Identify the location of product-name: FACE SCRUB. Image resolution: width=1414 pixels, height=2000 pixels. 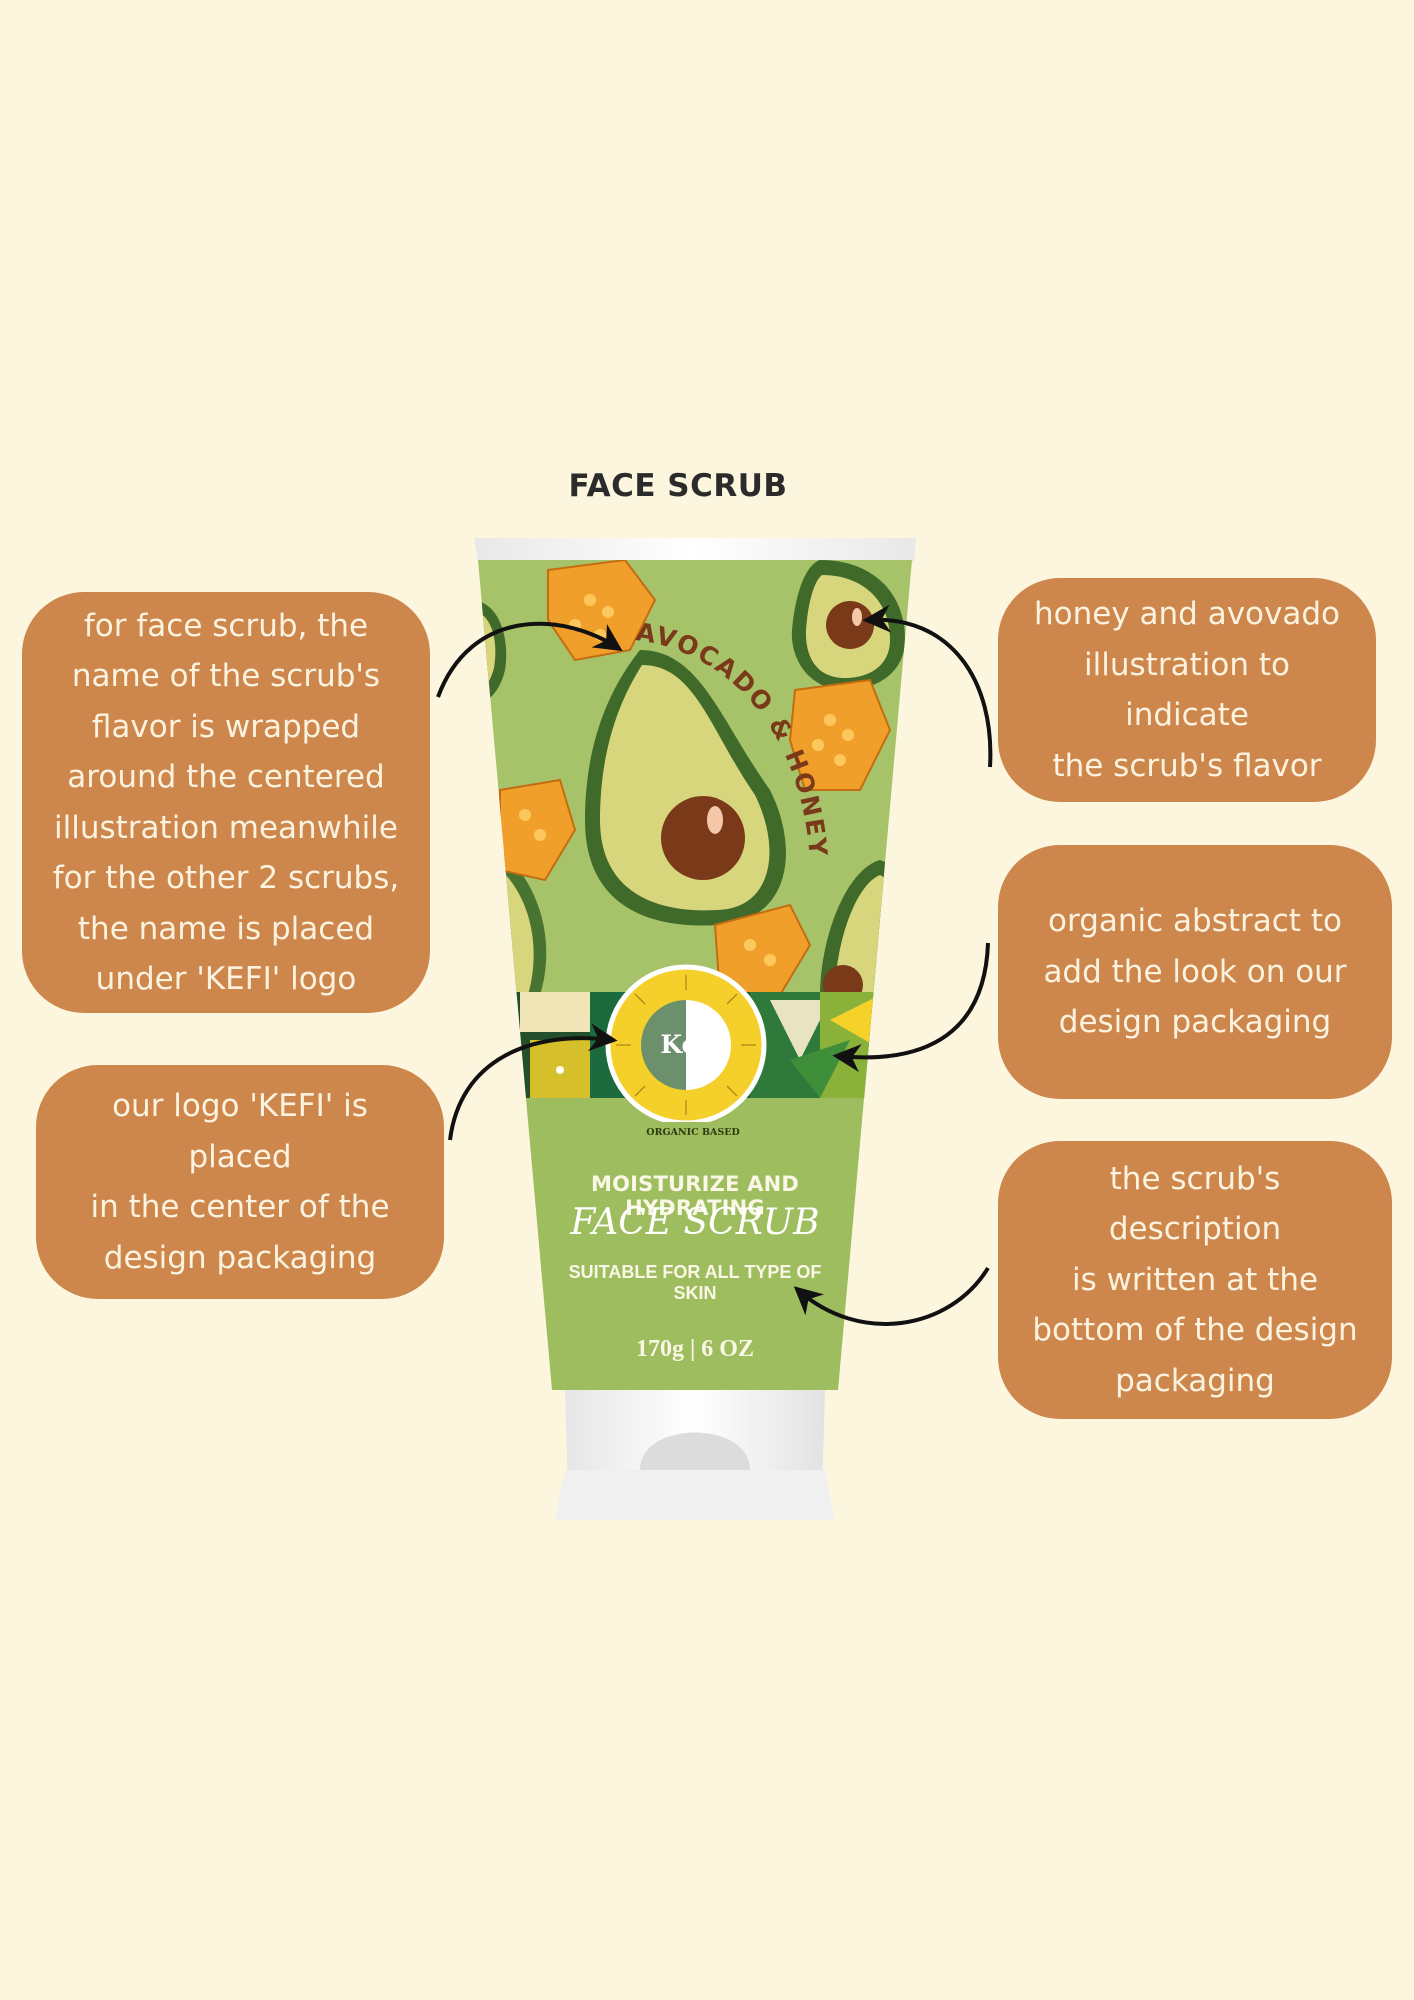
(695, 1222).